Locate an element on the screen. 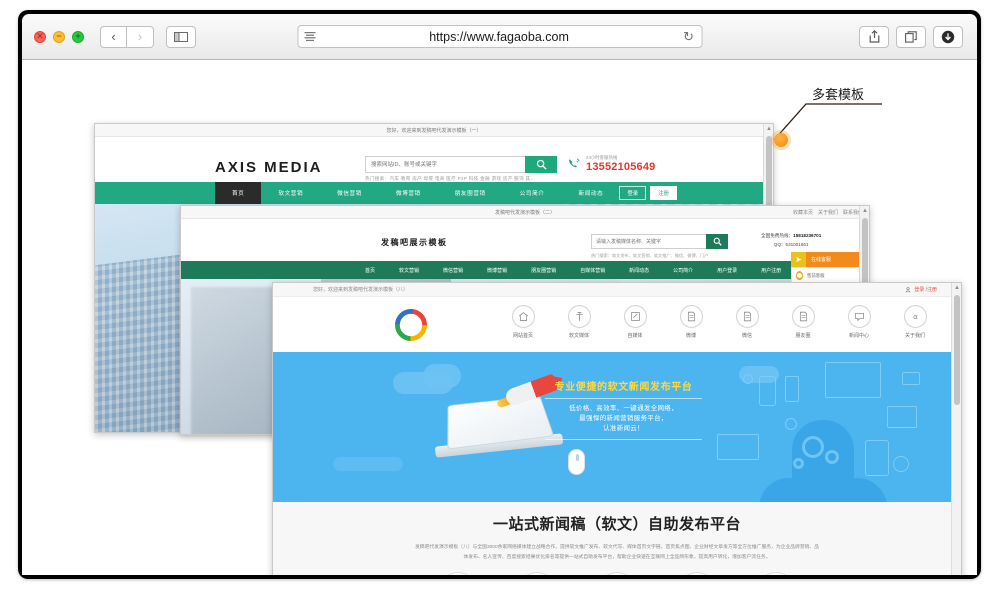 Image resolution: width=999 pixels, height=589 pixels. site-a-search is located at coordinates (461, 164).